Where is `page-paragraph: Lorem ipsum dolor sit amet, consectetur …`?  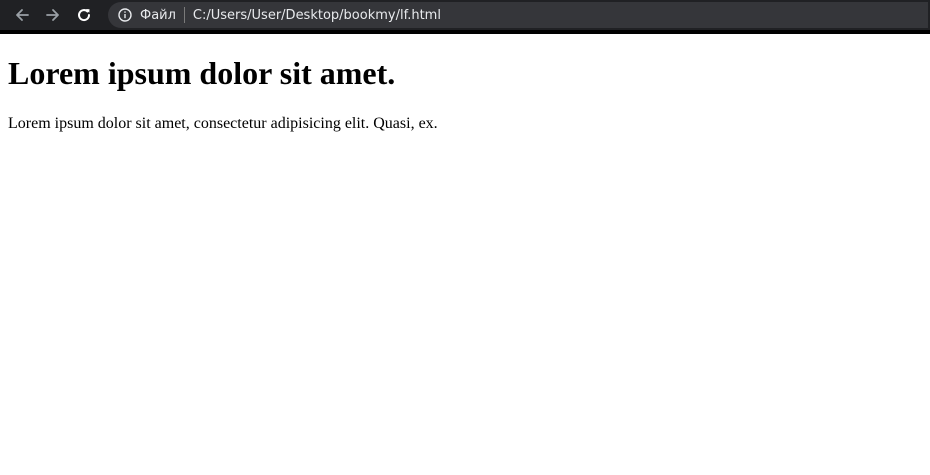 page-paragraph: Lorem ipsum dolor sit amet, consectetur … is located at coordinates (223, 123).